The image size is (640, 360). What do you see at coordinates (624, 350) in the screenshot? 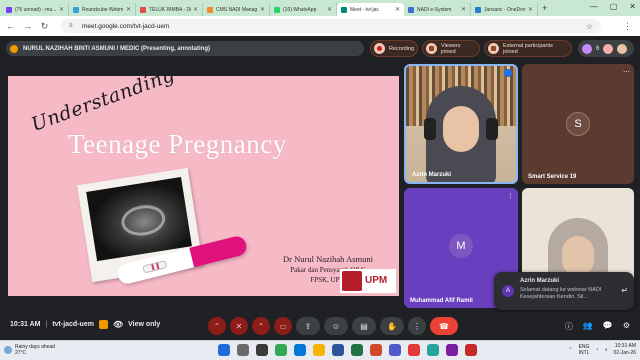
I see `system-clock: 10:31 AM 02-Jan-26` at bounding box center [624, 350].